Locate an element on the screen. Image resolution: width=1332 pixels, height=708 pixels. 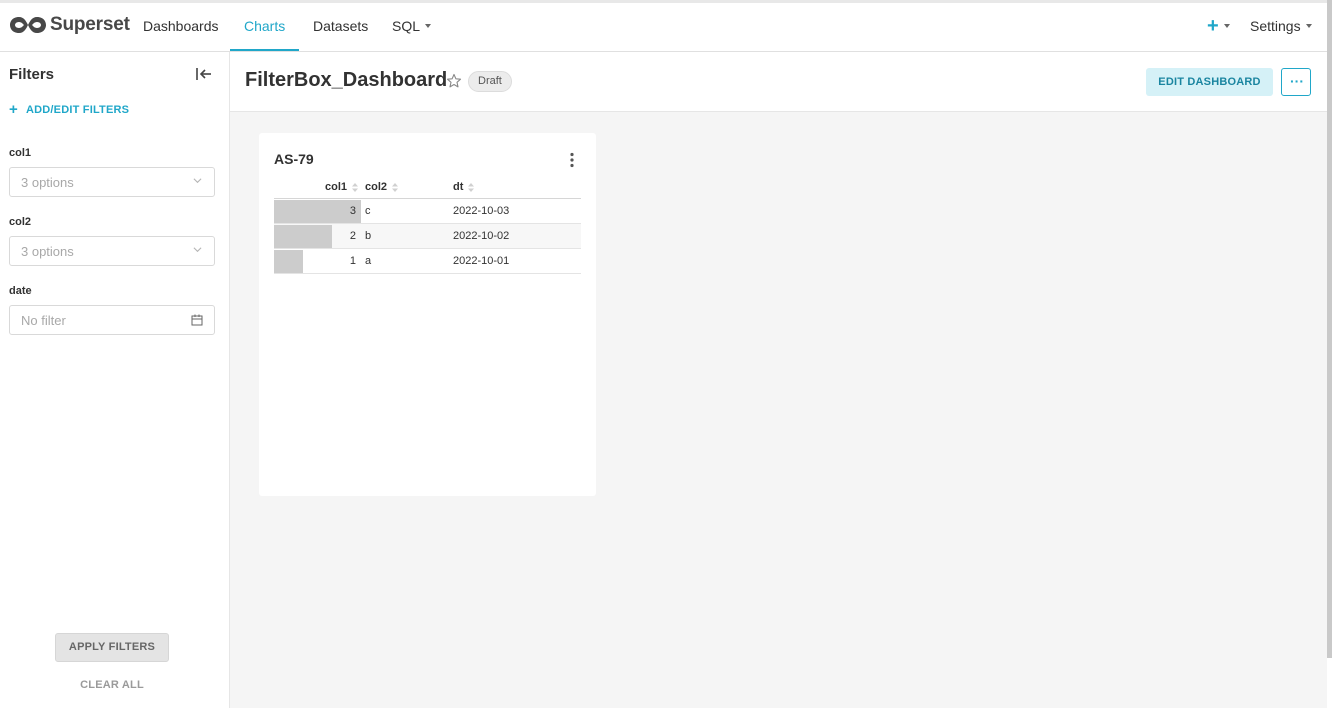
cell-col2: a is located at coordinates (368, 261).